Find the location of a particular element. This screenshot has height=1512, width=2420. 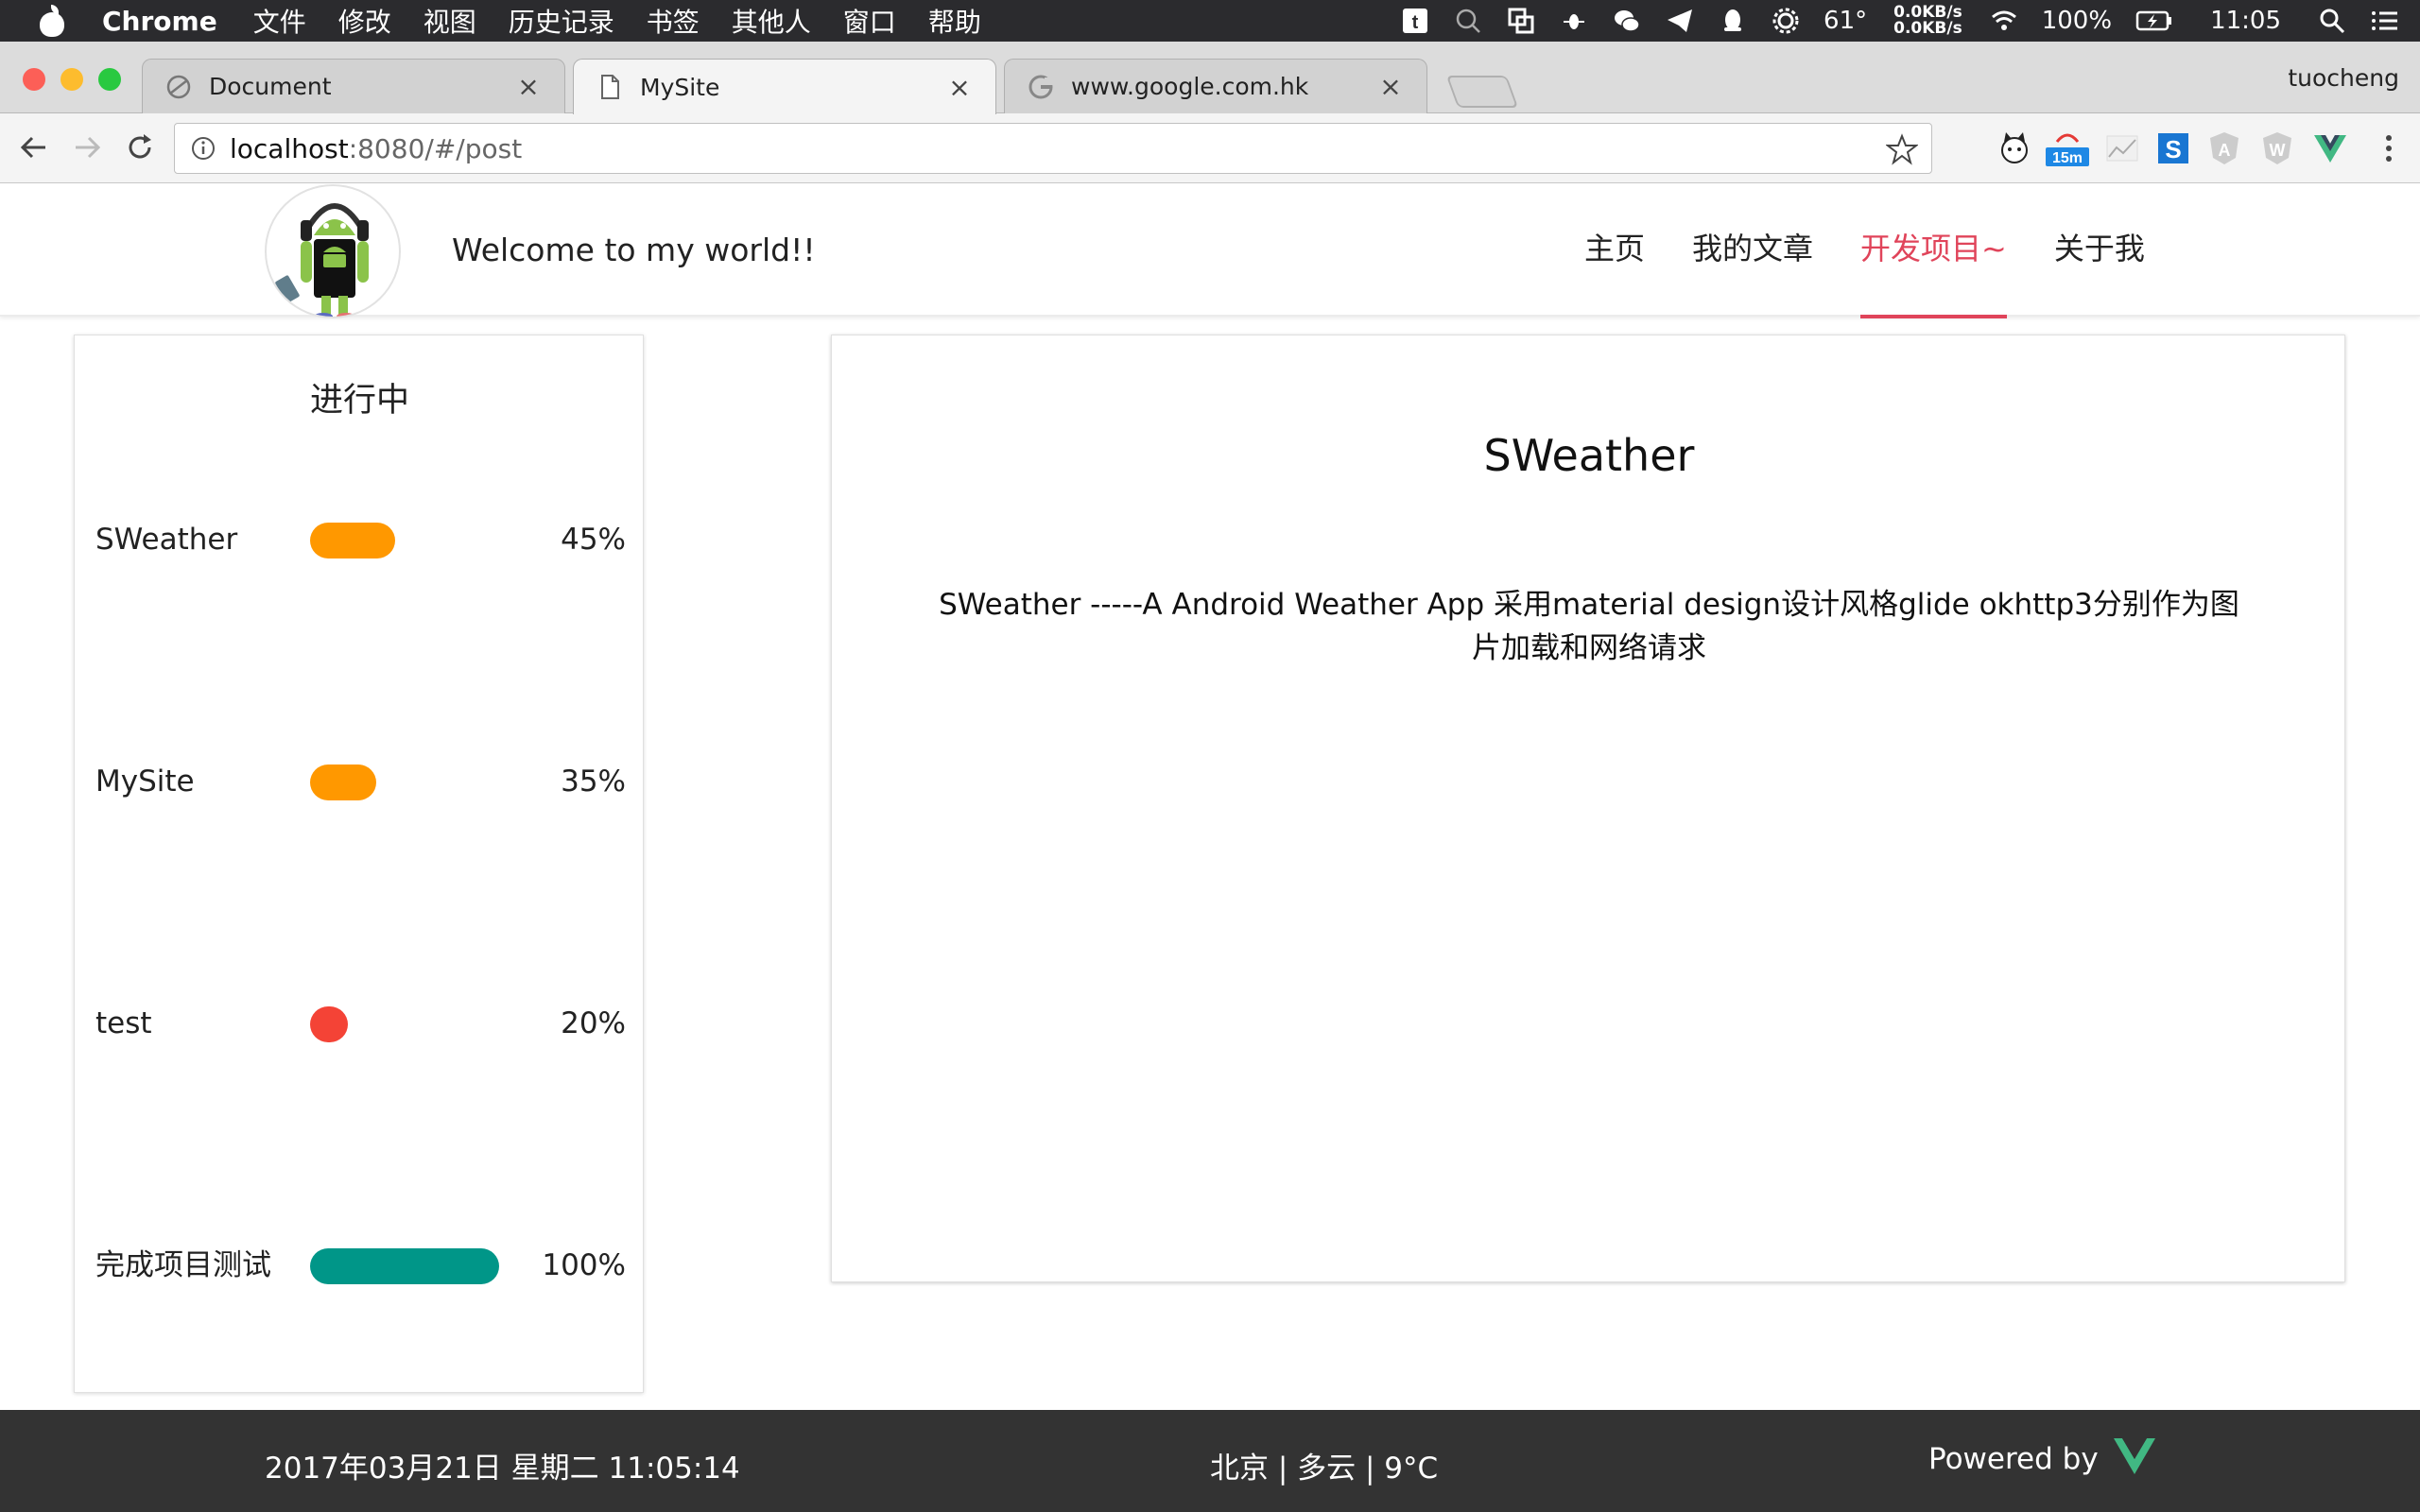

menubar-tray: t 61° 0.0KB/s 0.0KB/s 100% 11:05 is located at coordinates (1904, 21).